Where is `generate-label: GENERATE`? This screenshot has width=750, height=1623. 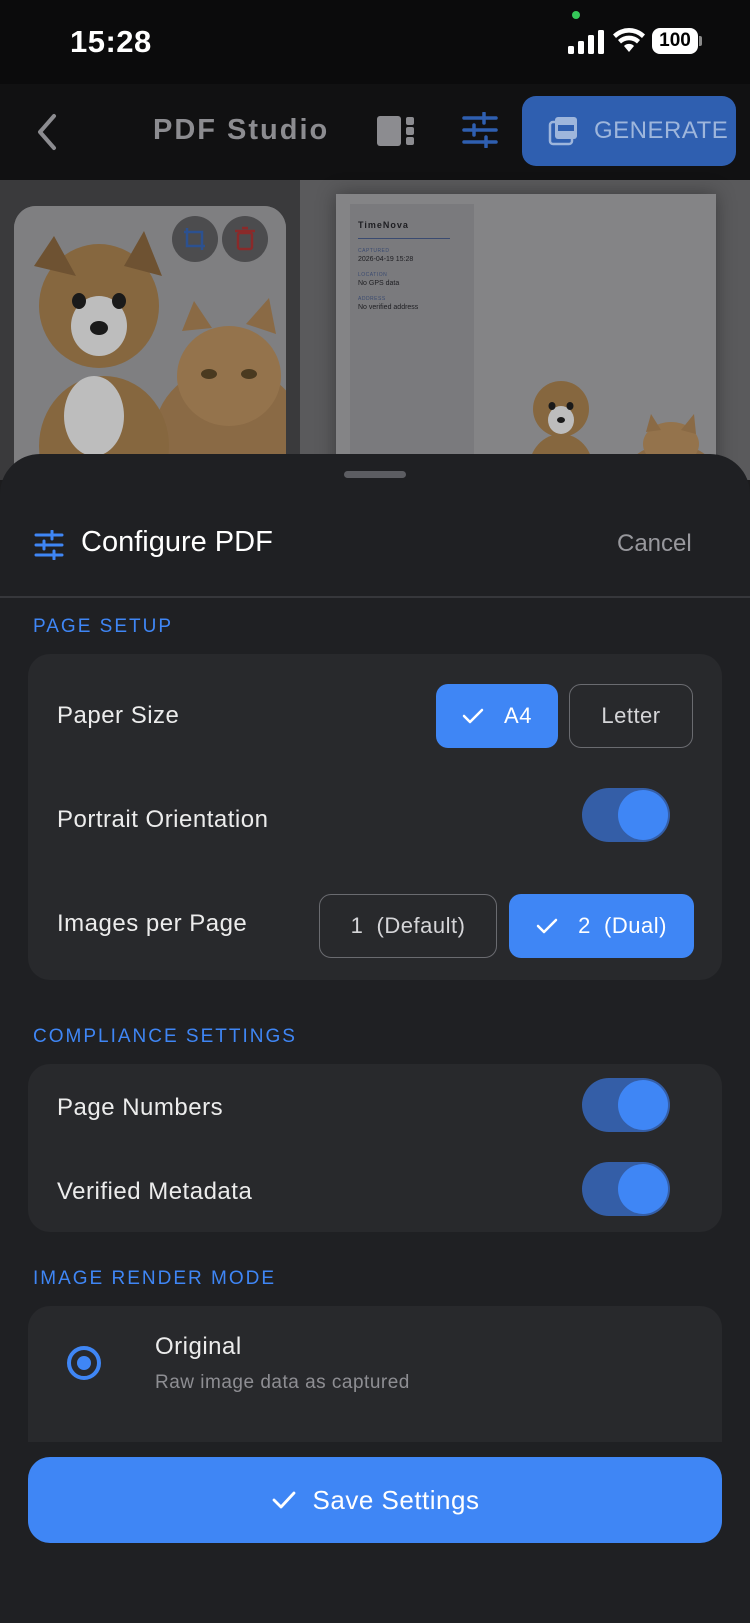
generate-label: GENERATE is located at coordinates (661, 130).